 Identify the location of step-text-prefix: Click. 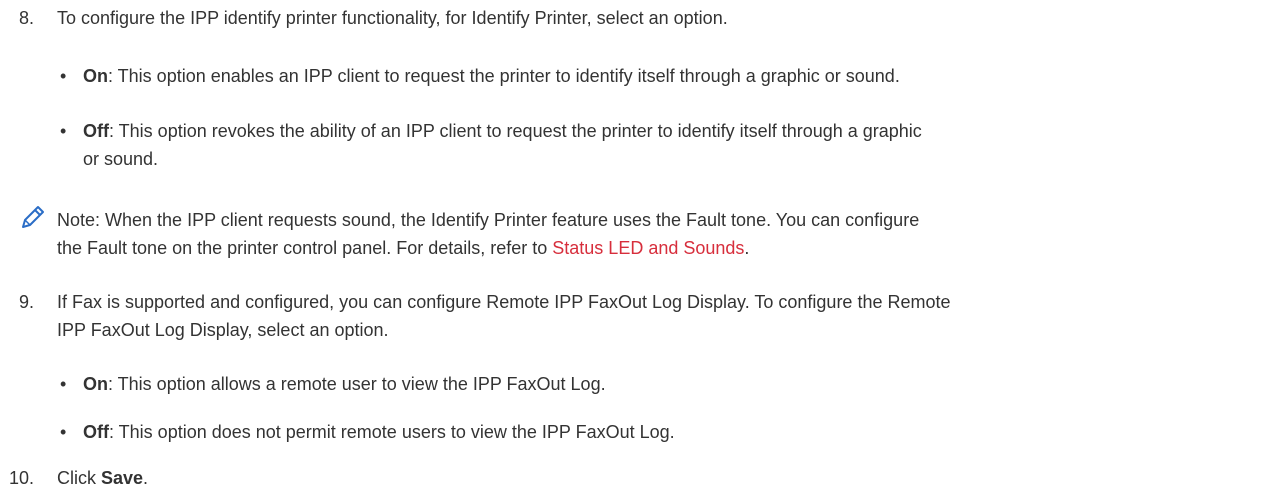
(79, 478).